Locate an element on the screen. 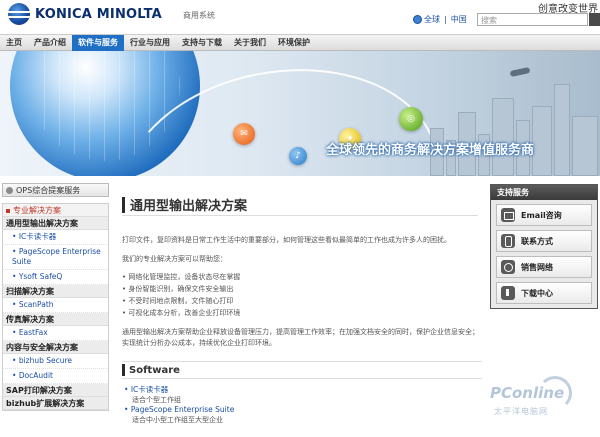 The height and width of the screenshot is (437, 600). support-download-button: 下载中心 is located at coordinates (544, 293).